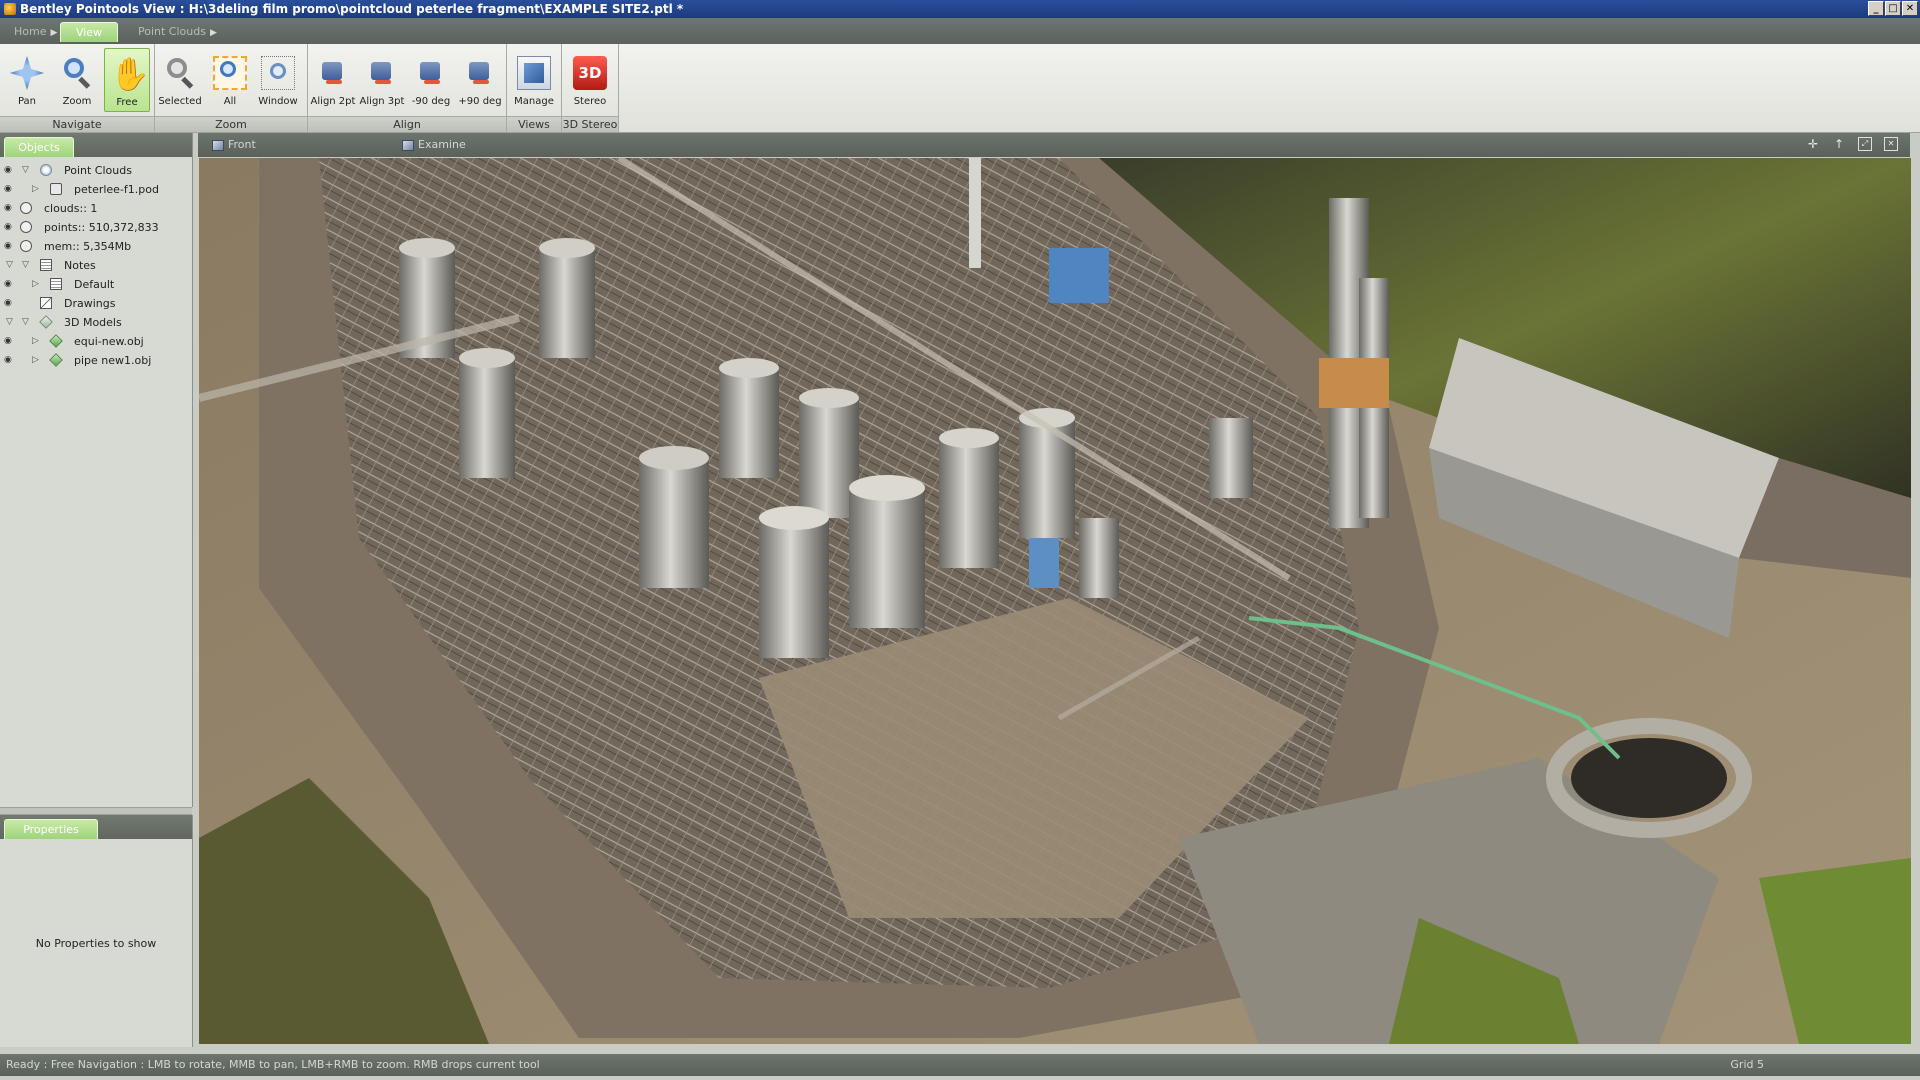 This screenshot has width=1920, height=1080. I want to click on tree-label: peterlee-f1.pod, so click(116, 189).